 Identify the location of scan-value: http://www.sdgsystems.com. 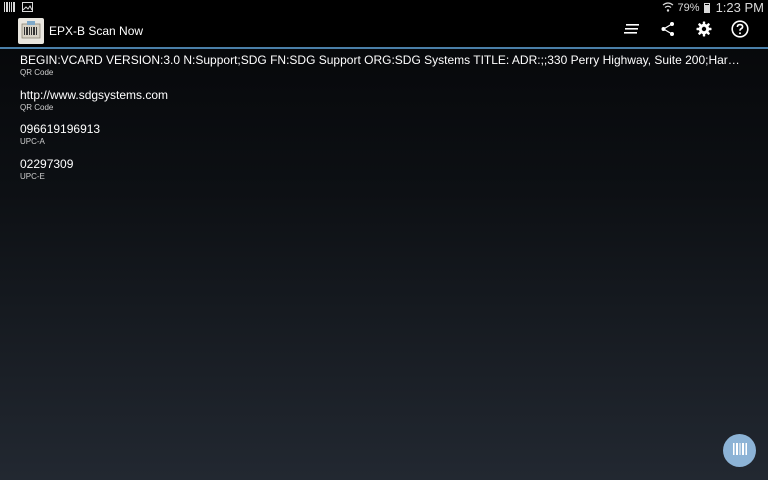
(94, 94).